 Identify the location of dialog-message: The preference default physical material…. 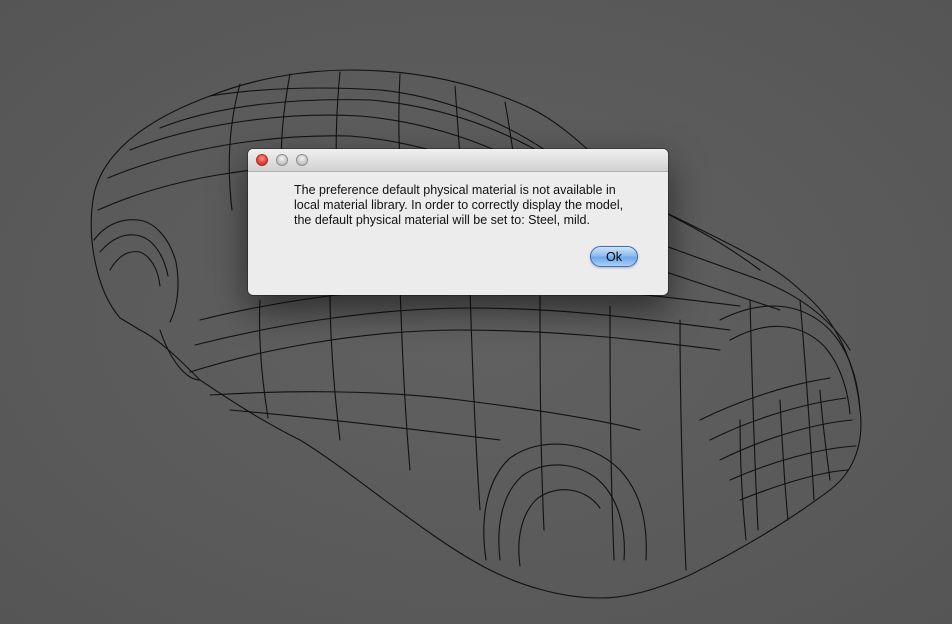
(474, 205).